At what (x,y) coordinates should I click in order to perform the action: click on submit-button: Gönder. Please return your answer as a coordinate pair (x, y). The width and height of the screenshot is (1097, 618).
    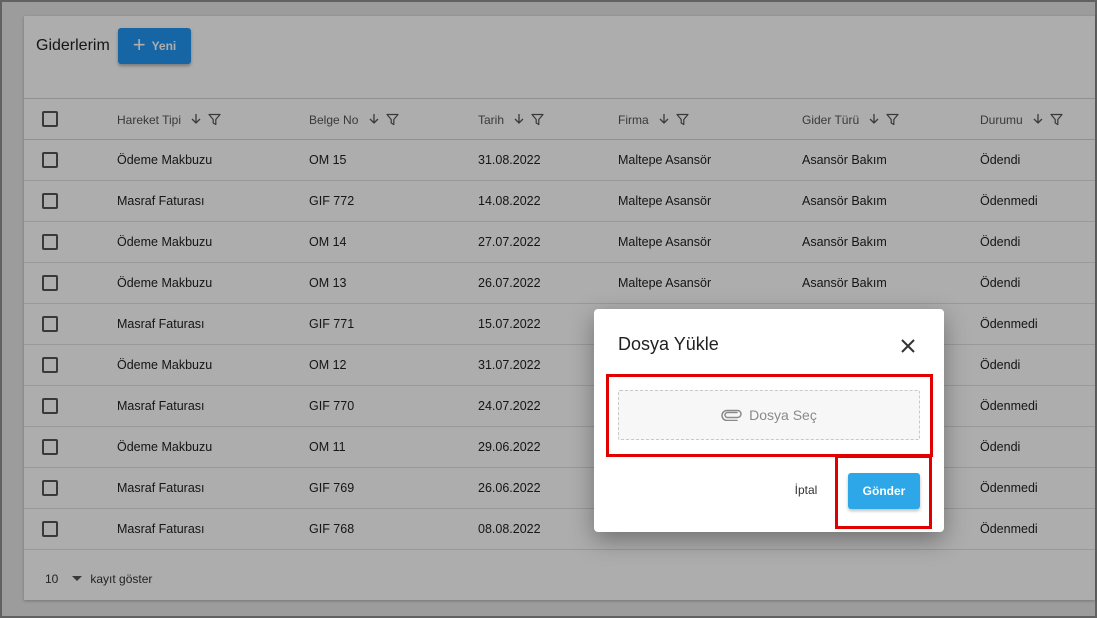
    Looking at the image, I should click on (884, 491).